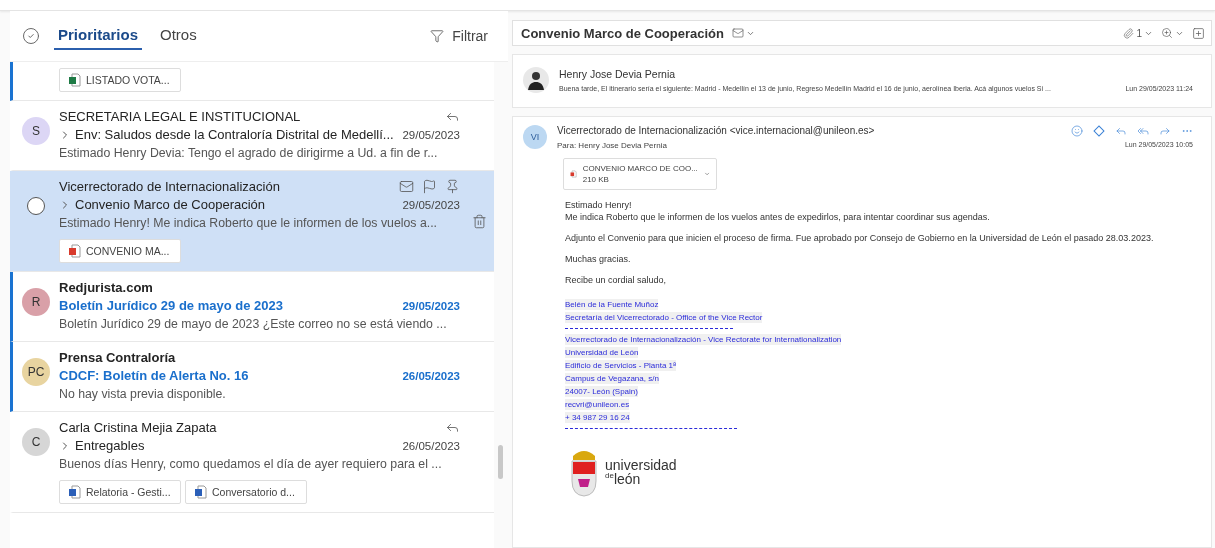  Describe the element at coordinates (641, 465) in the screenshot. I see `logo-text: universidad` at that location.